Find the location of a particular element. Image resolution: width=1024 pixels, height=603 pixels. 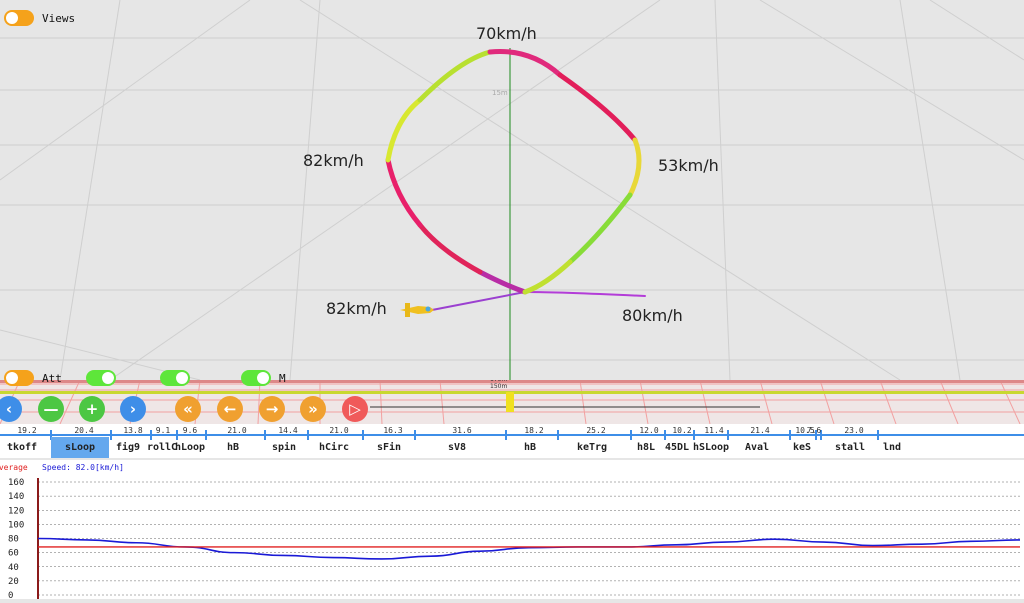

segment-duration: 12.0 is located at coordinates (649, 430).